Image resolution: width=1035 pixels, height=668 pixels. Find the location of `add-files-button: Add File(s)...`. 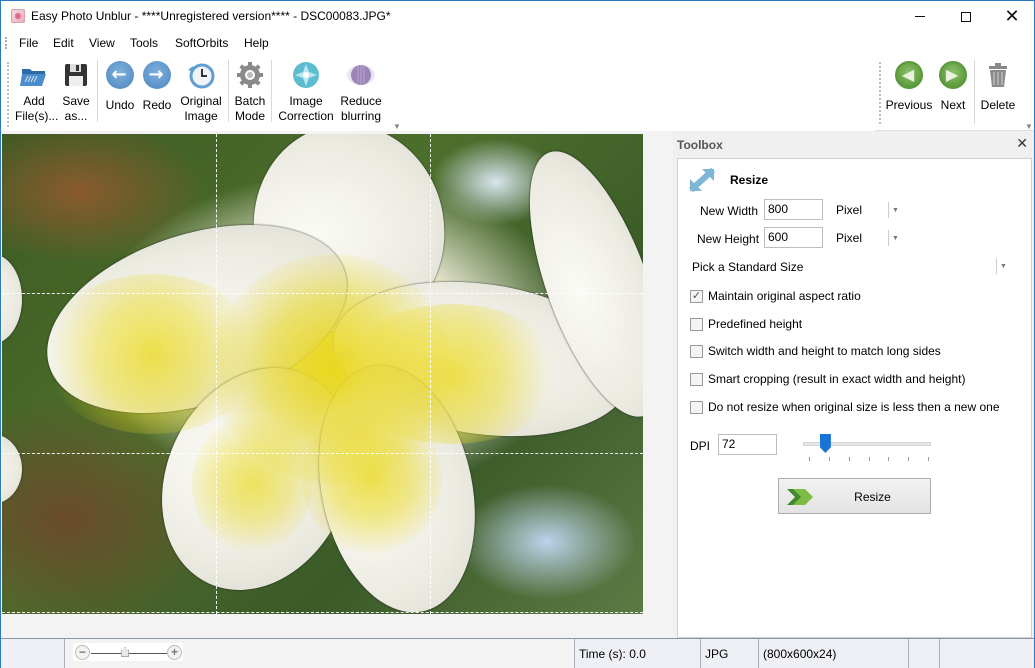

add-files-button: Add File(s)... is located at coordinates (36, 92).